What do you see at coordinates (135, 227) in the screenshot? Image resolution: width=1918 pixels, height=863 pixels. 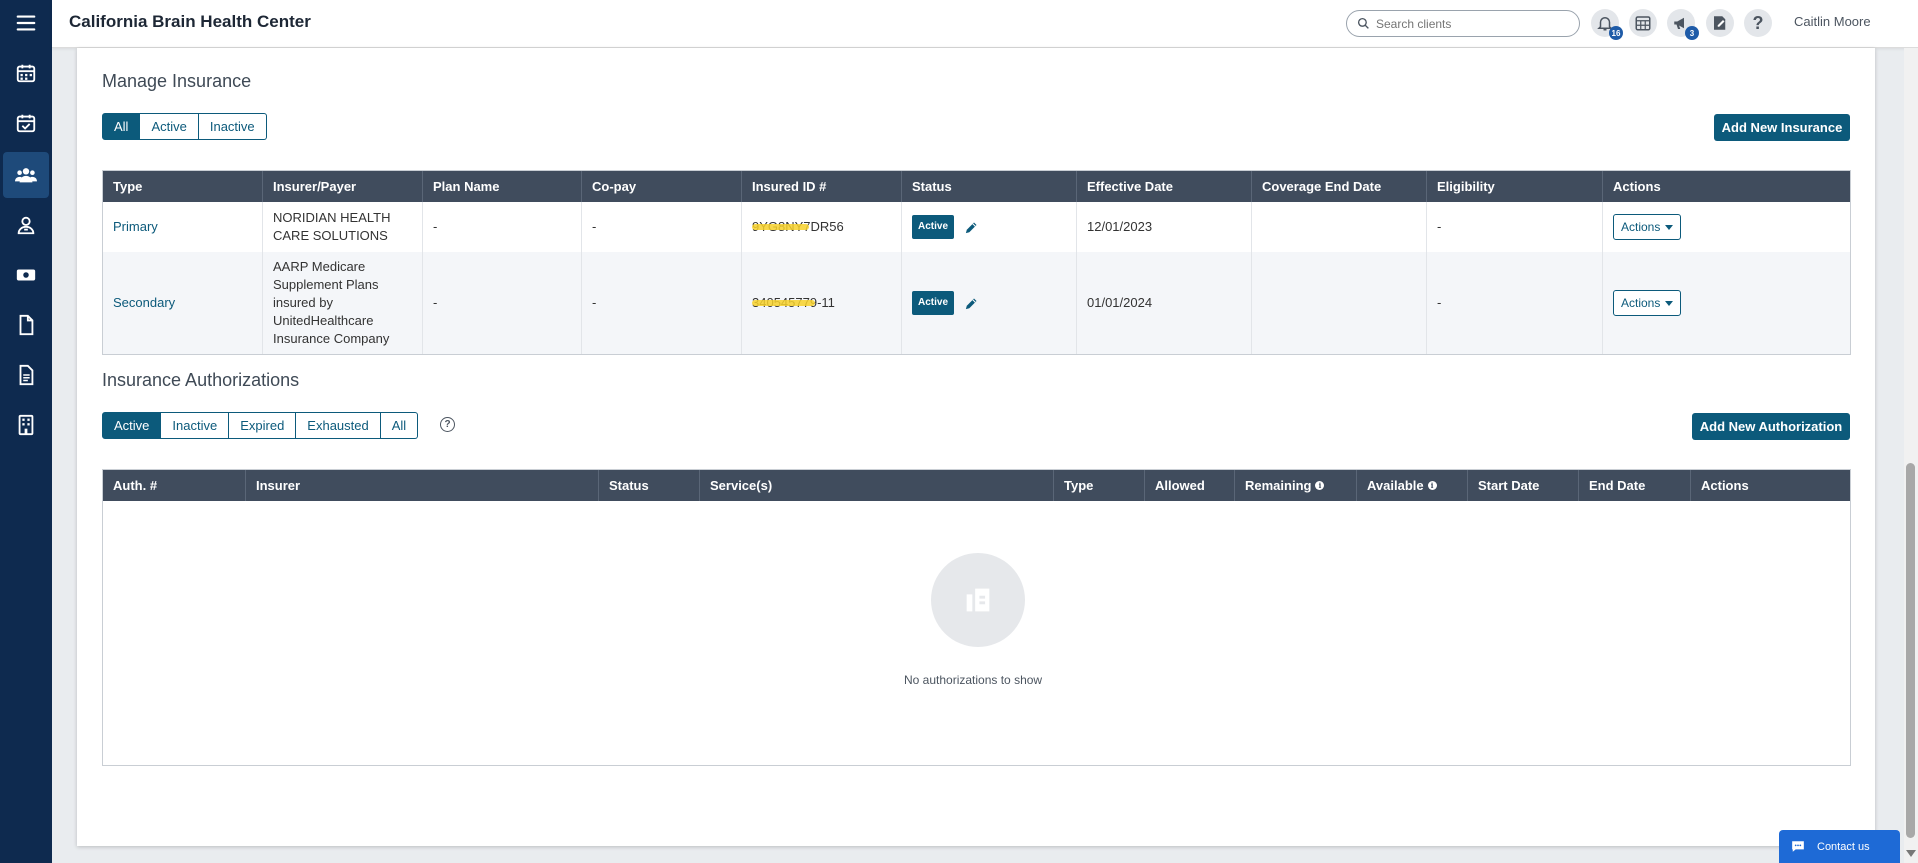 I see `insurance-type-link: Primary` at bounding box center [135, 227].